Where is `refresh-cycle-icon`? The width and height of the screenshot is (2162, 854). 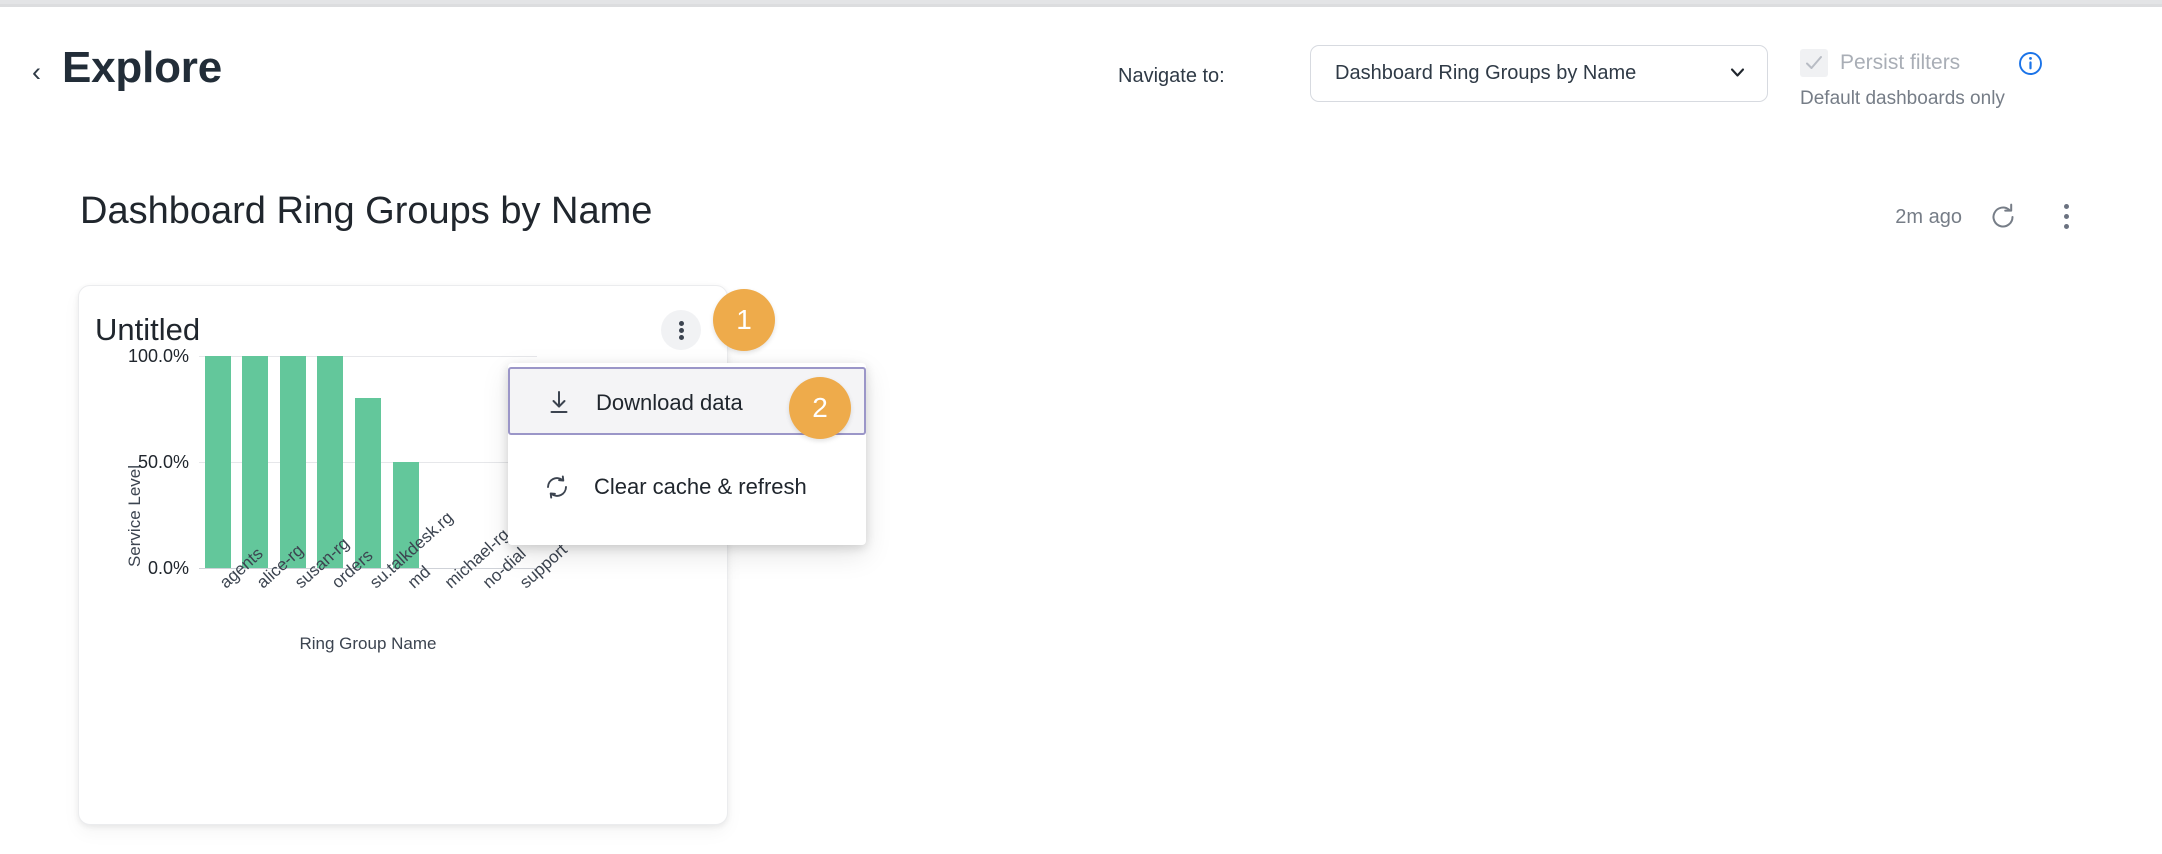 refresh-cycle-icon is located at coordinates (557, 487).